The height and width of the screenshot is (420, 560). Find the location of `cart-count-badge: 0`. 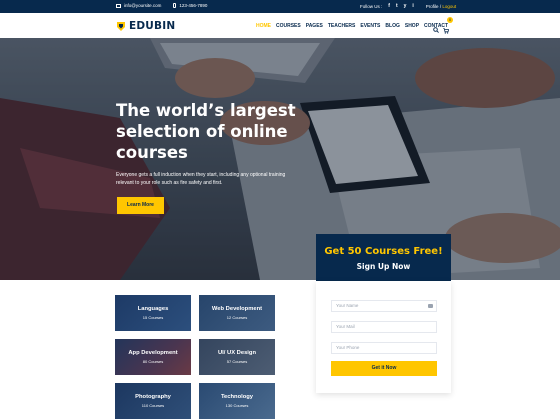

cart-count-badge: 0 is located at coordinates (450, 20).